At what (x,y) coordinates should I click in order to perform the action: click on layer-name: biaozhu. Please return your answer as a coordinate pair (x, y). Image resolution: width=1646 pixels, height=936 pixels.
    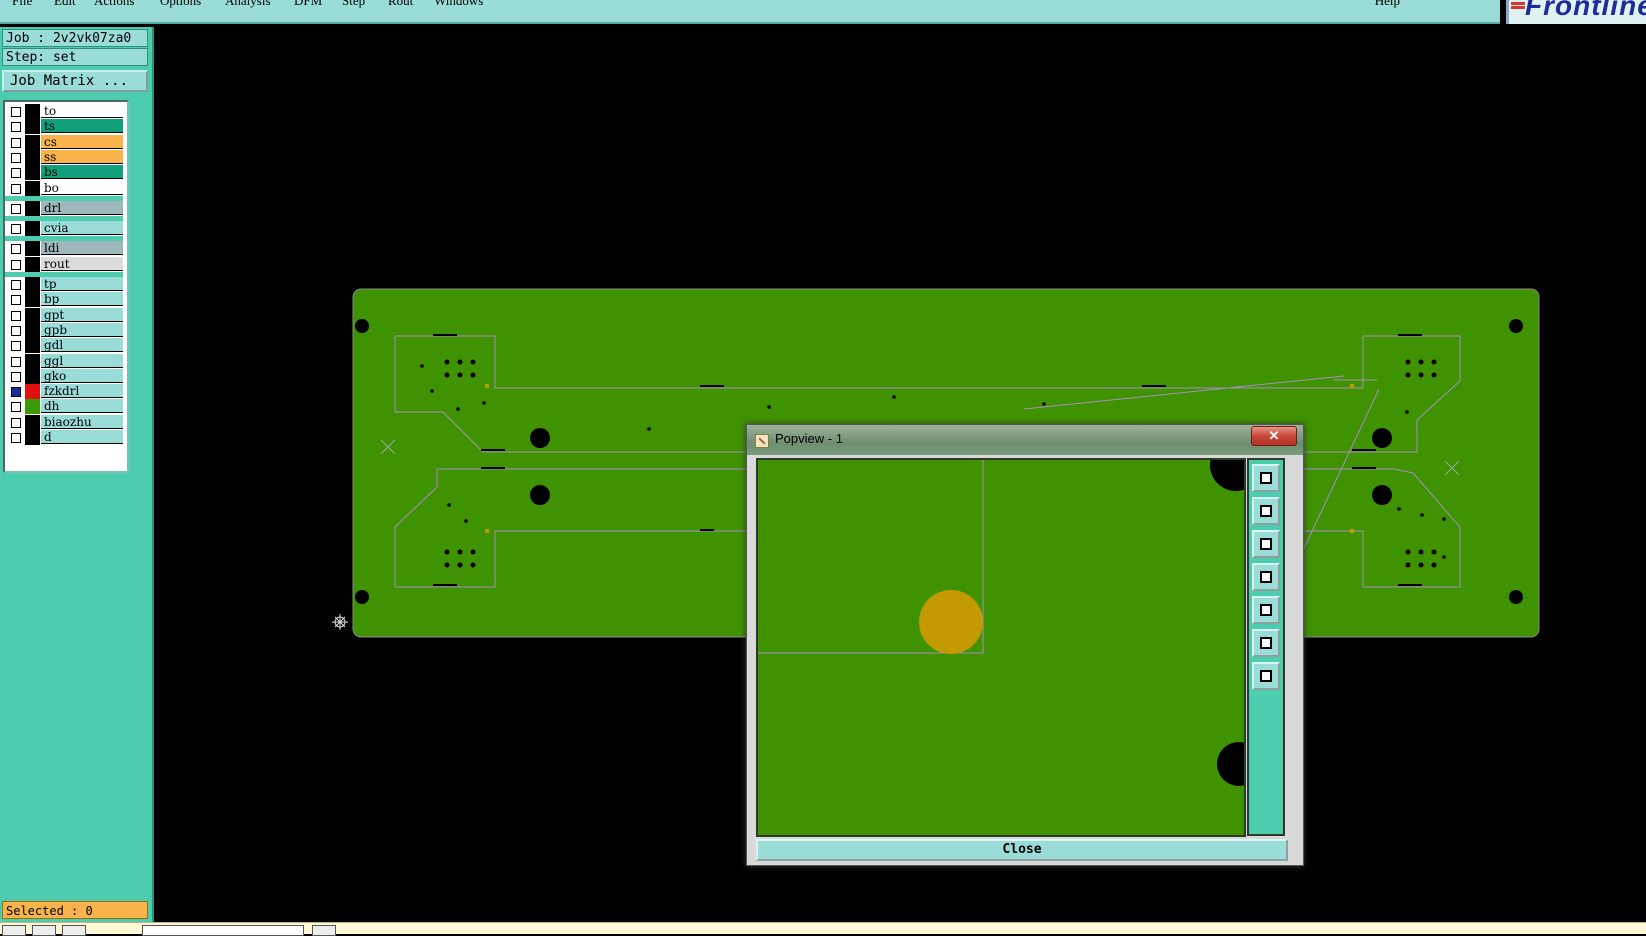
    Looking at the image, I should click on (82, 421).